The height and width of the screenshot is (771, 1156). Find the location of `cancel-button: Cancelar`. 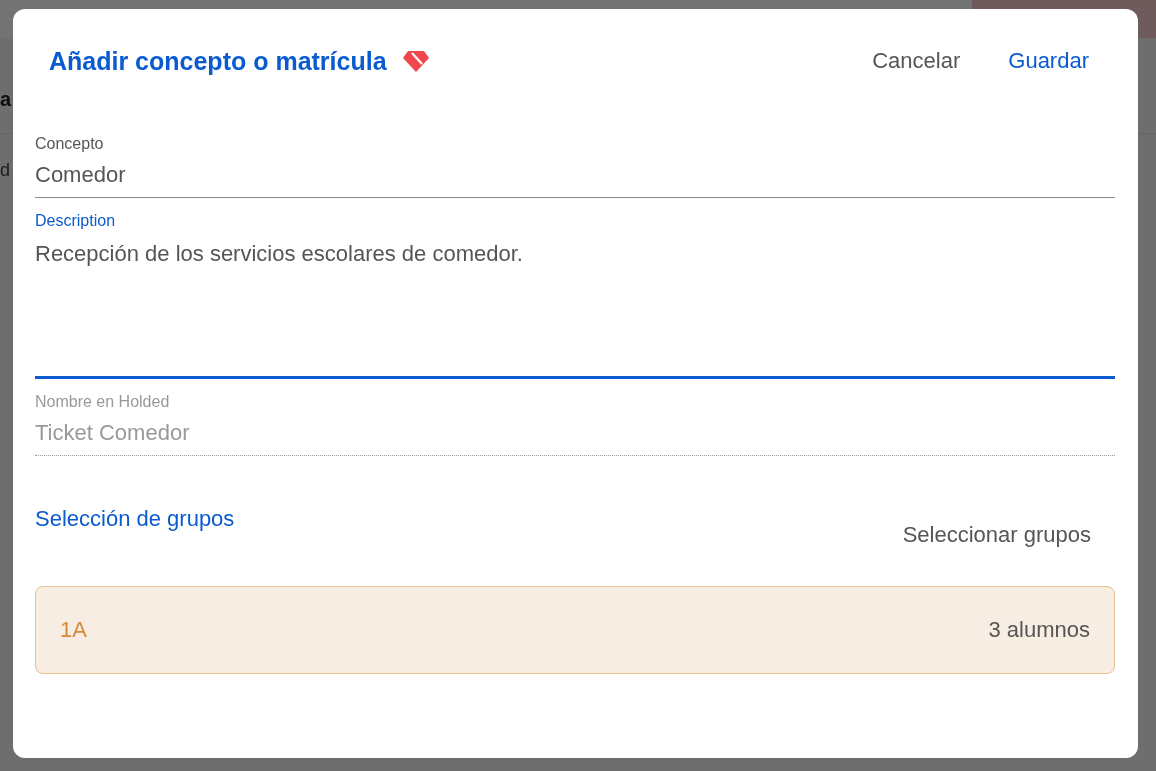

cancel-button: Cancelar is located at coordinates (916, 61).